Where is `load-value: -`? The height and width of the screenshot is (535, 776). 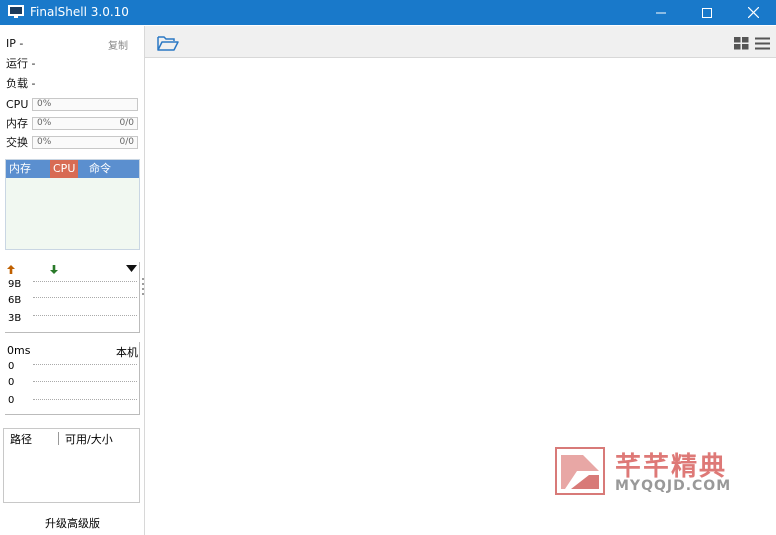
load-value: - is located at coordinates (33, 83).